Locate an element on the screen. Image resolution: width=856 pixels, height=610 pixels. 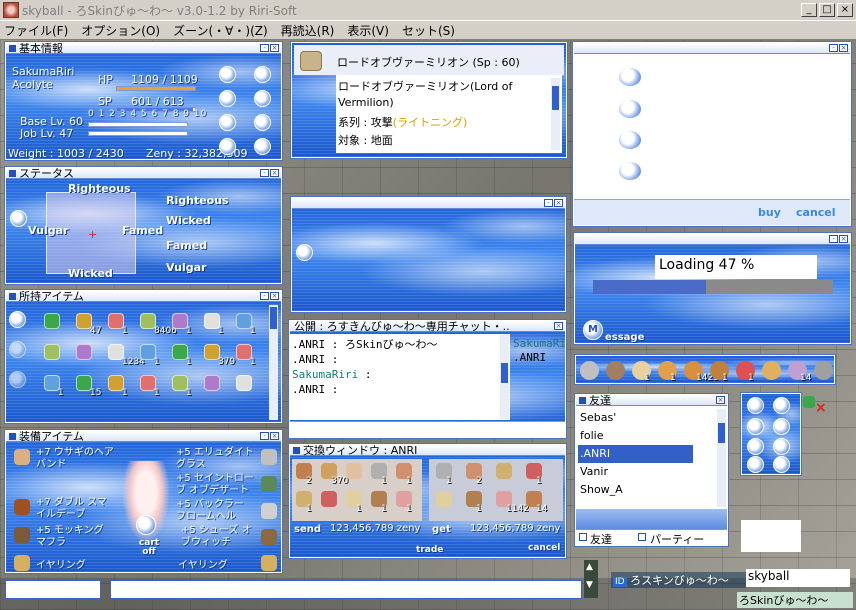
option-button is located at coordinates (227, 146).